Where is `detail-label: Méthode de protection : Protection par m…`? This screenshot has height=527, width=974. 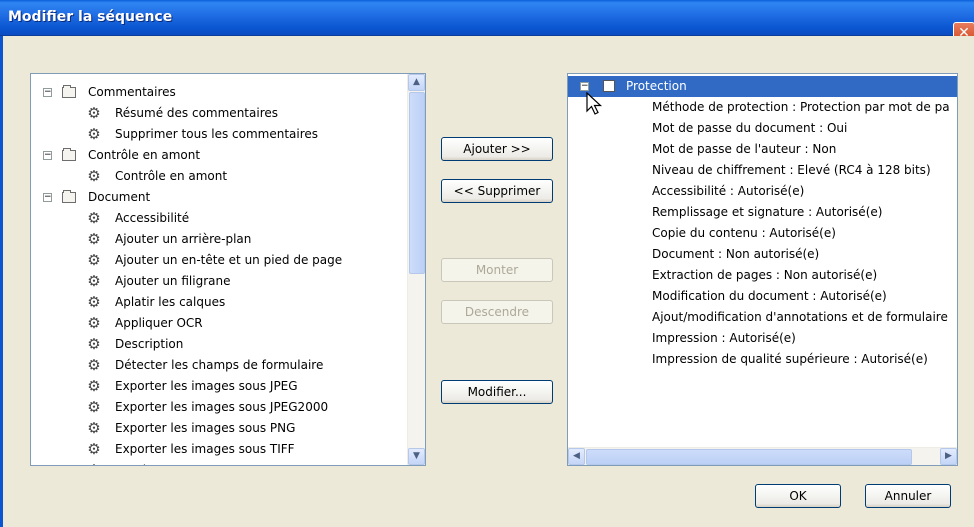
detail-label: Méthode de protection : Protection par m… is located at coordinates (801, 107).